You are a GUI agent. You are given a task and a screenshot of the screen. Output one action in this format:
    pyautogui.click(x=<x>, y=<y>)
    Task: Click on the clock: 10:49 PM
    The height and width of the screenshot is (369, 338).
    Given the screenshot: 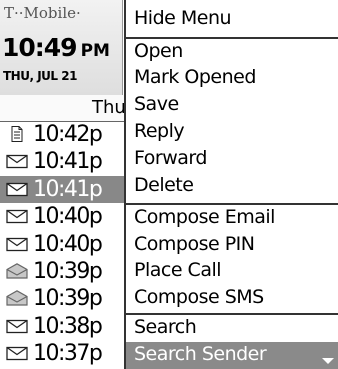 What is the action you would take?
    pyautogui.click(x=56, y=47)
    